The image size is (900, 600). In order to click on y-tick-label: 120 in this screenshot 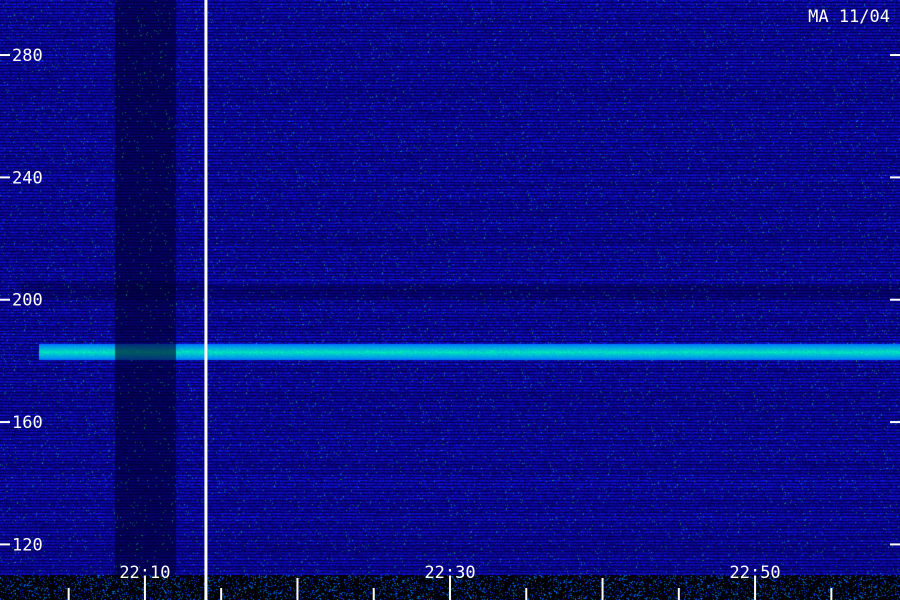, I will do `click(27, 545)`.